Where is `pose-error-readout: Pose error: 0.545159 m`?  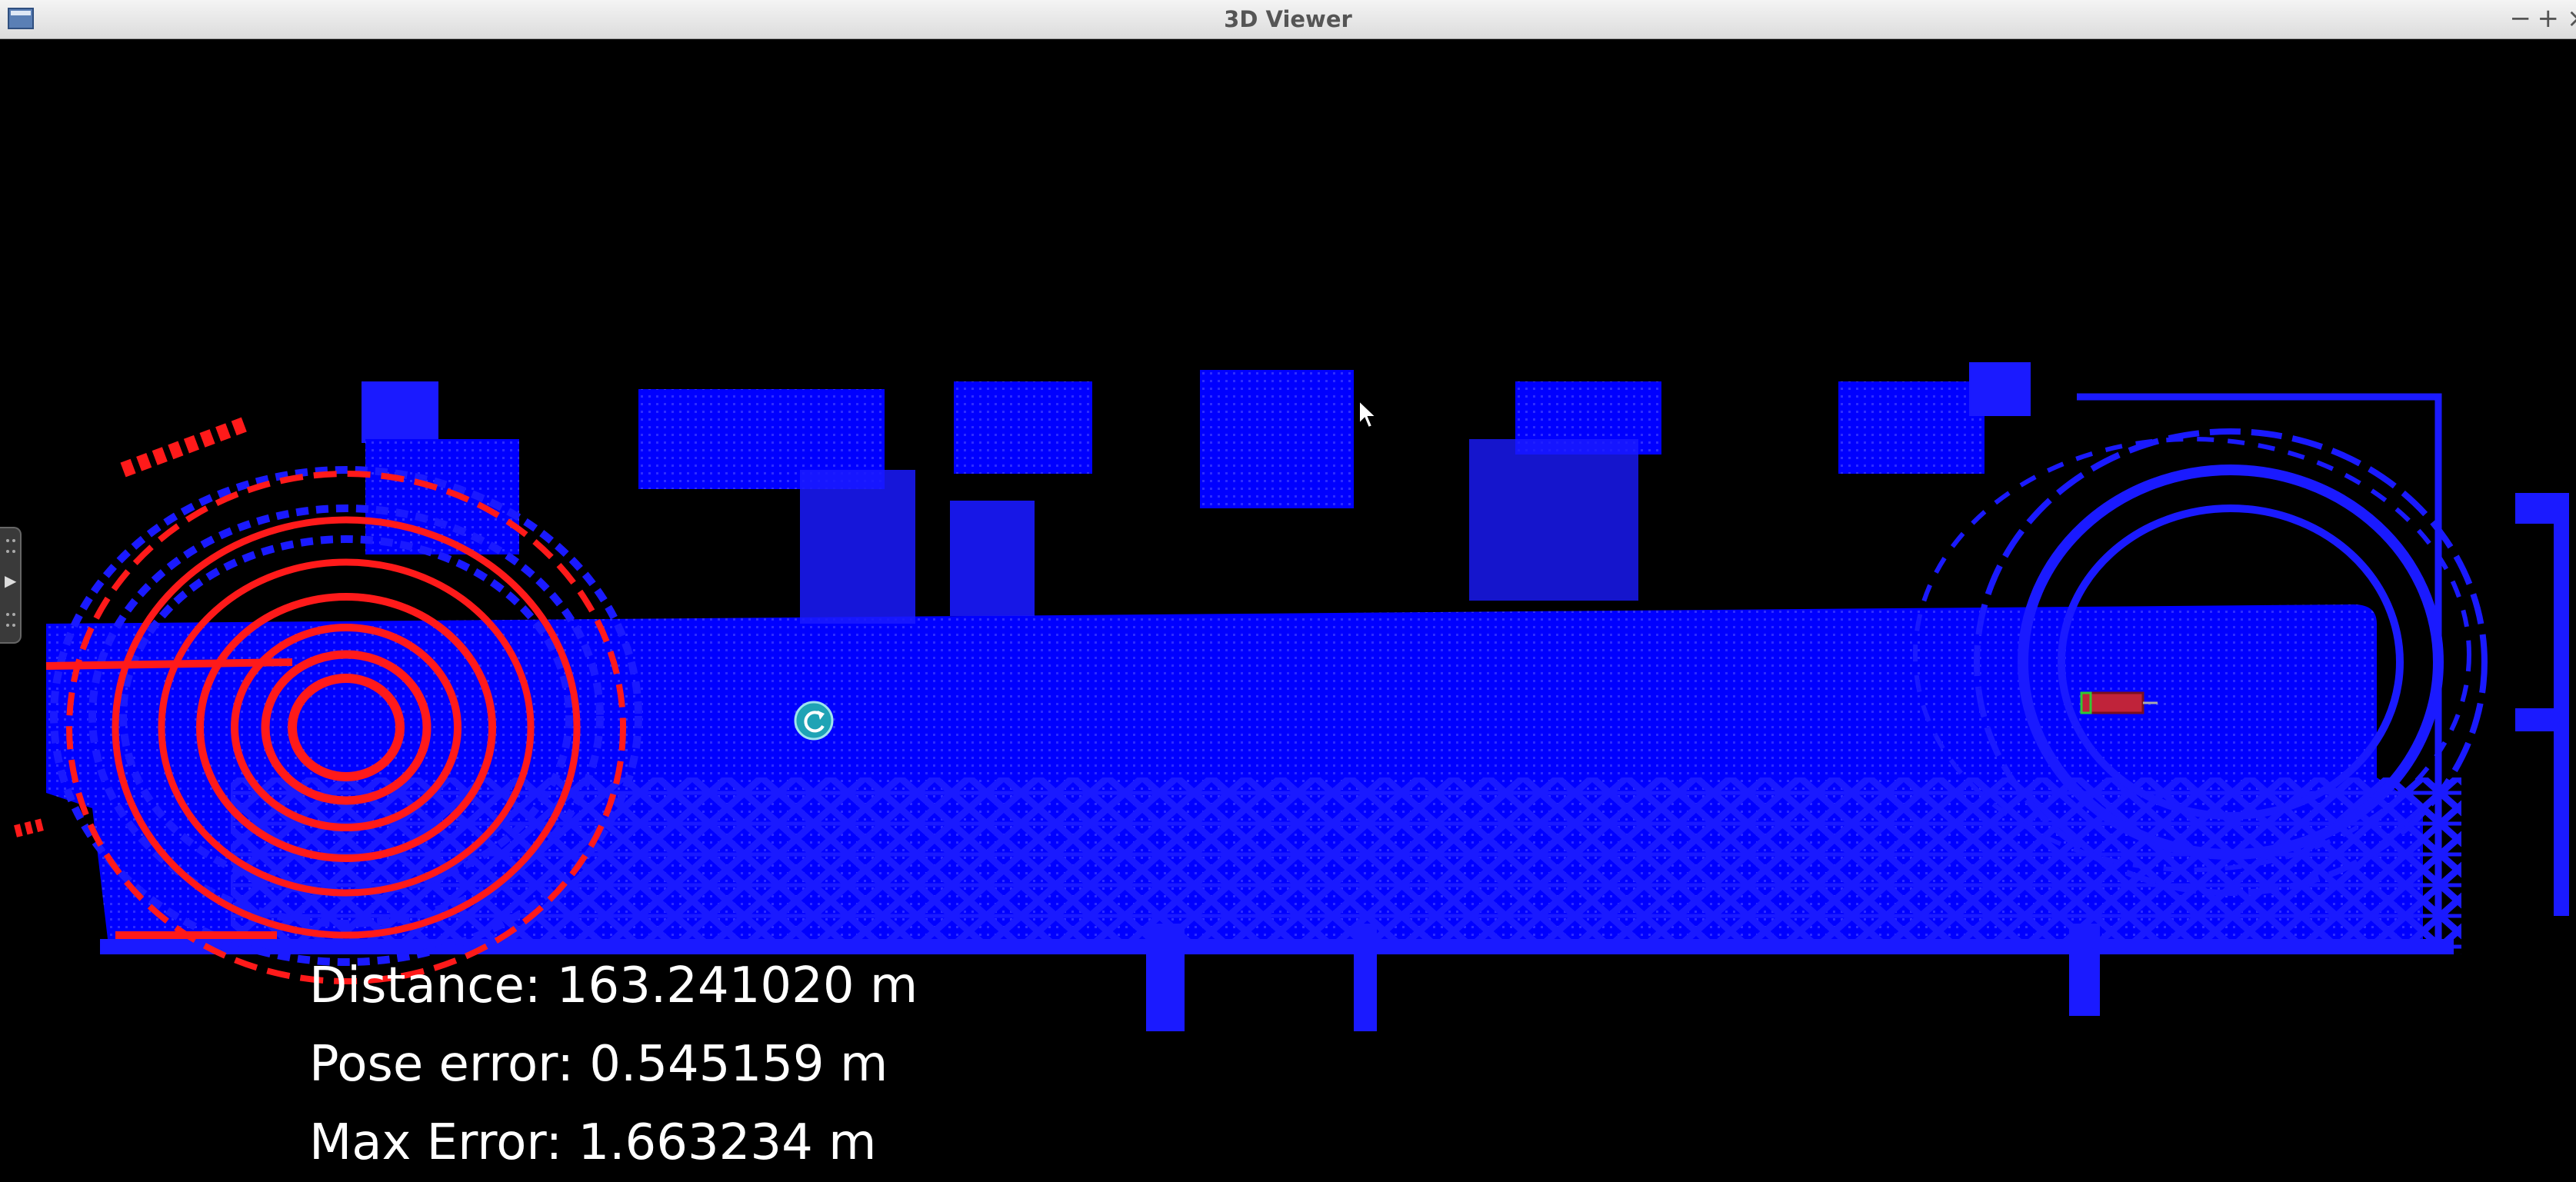
pose-error-readout: Pose error: 0.545159 m is located at coordinates (598, 1064).